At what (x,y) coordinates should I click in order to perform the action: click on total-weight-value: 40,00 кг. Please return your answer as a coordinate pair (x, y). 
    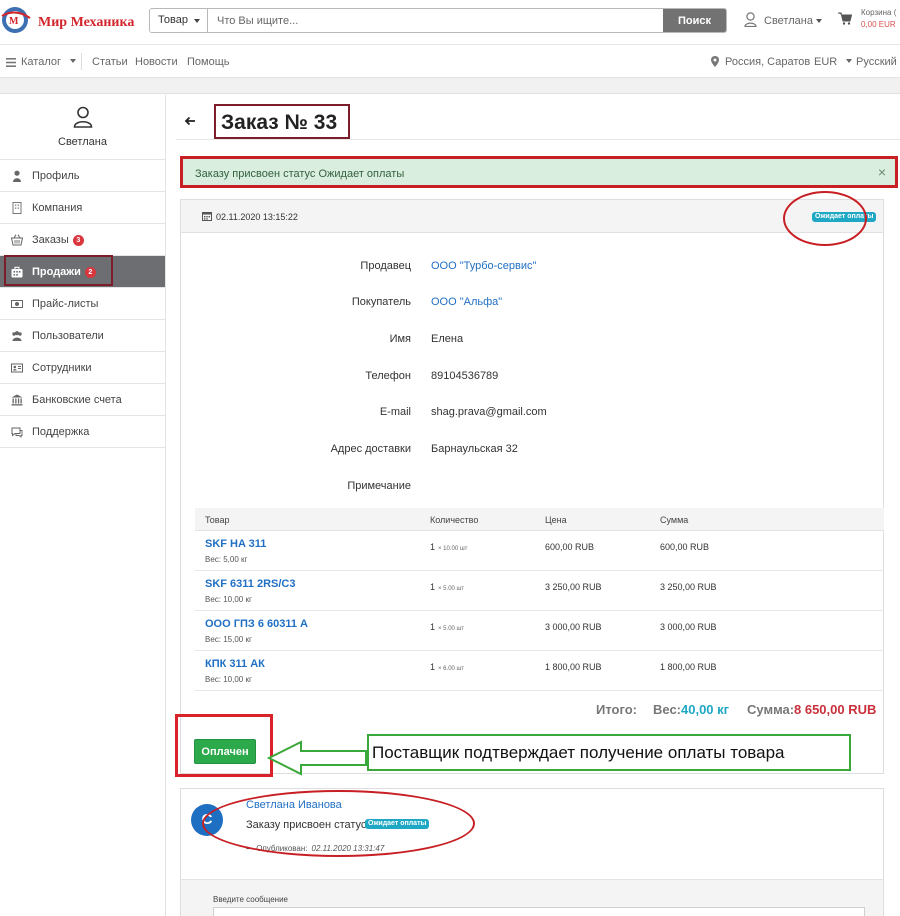
    Looking at the image, I should click on (705, 709).